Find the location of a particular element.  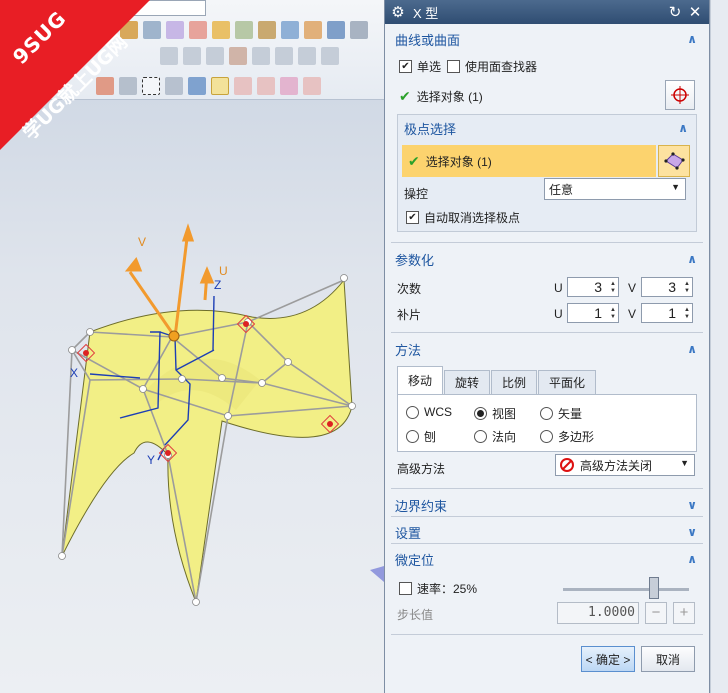

watermark-badge: 9SUG 学UG就上UG网 is located at coordinates (75, 75).